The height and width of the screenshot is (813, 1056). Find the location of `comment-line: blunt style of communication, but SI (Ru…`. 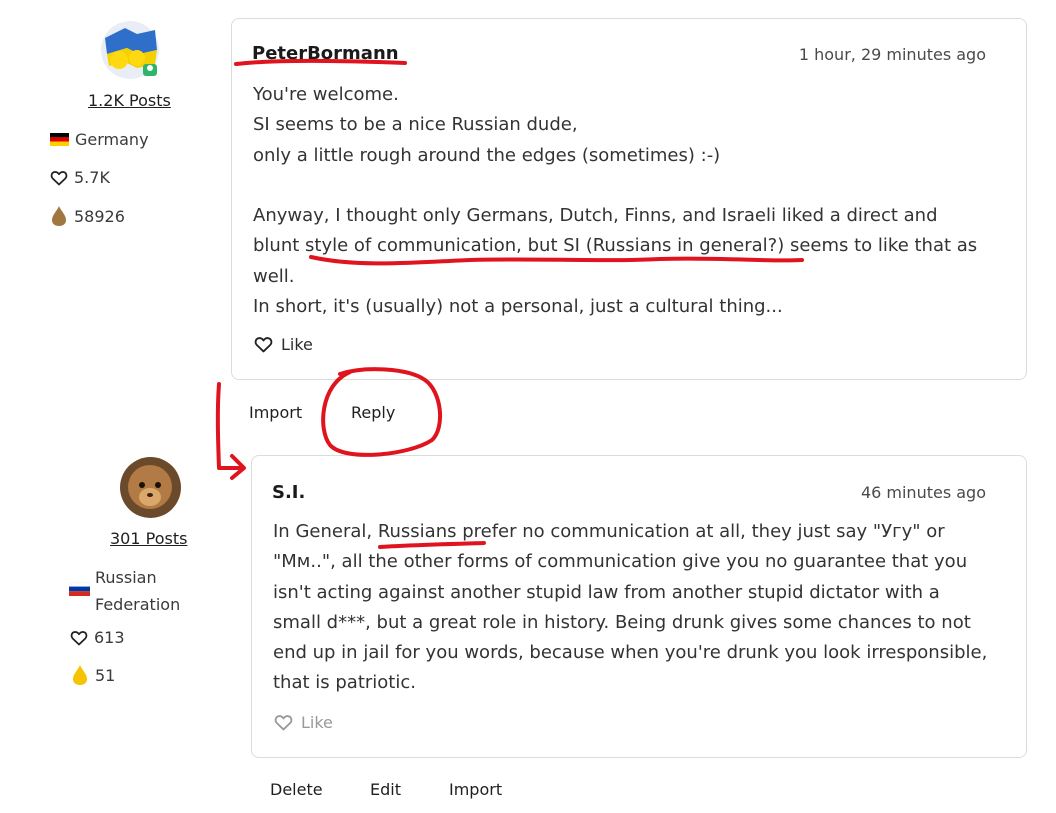

comment-line: blunt style of communication, but SI (Ru… is located at coordinates (615, 246).